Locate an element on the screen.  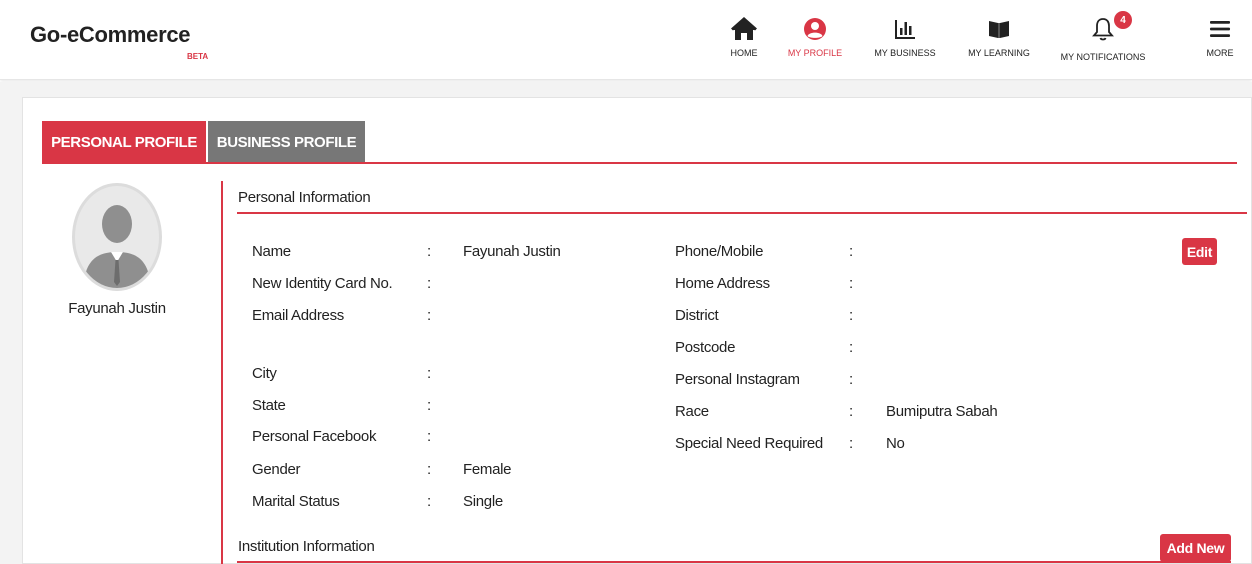
field-label-race: Race is located at coordinates (692, 411).